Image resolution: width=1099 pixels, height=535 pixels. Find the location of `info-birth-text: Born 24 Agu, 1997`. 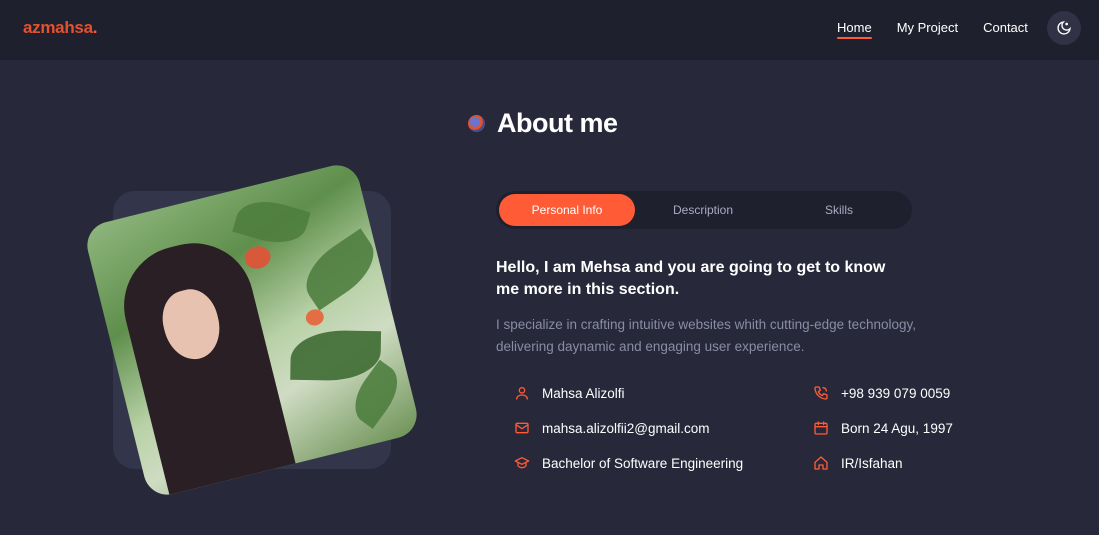

info-birth-text: Born 24 Agu, 1997 is located at coordinates (897, 428).